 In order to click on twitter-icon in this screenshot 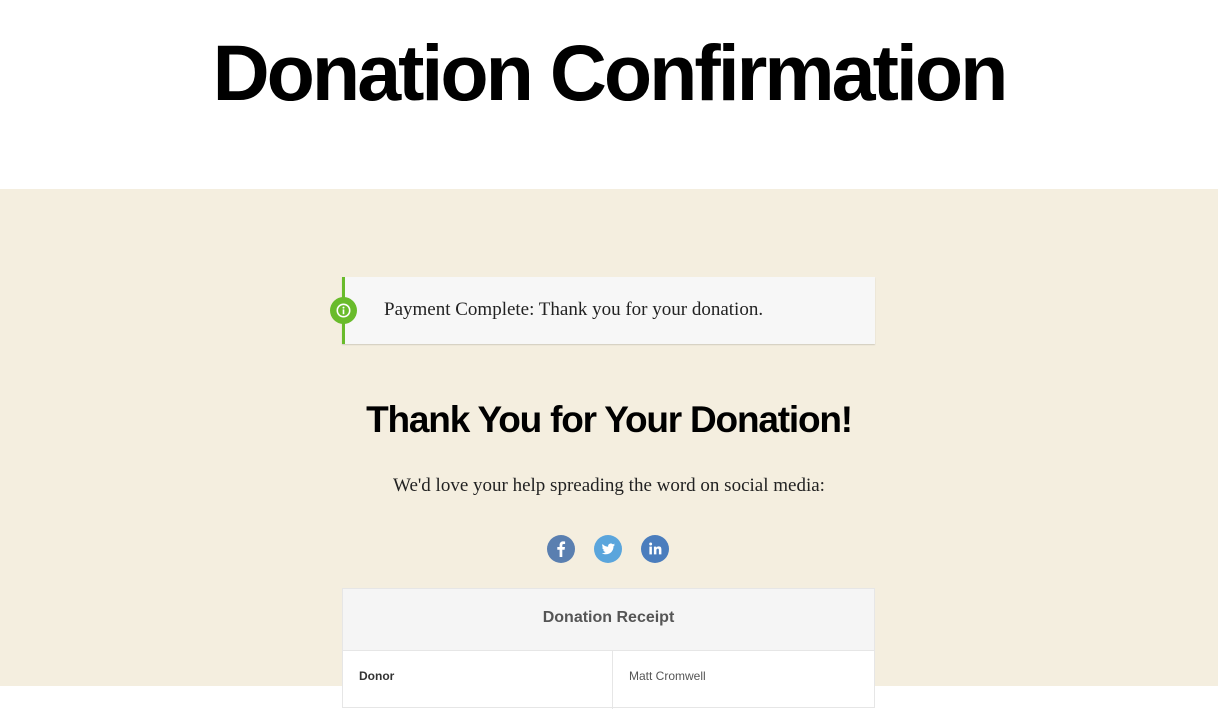, I will do `click(608, 549)`.